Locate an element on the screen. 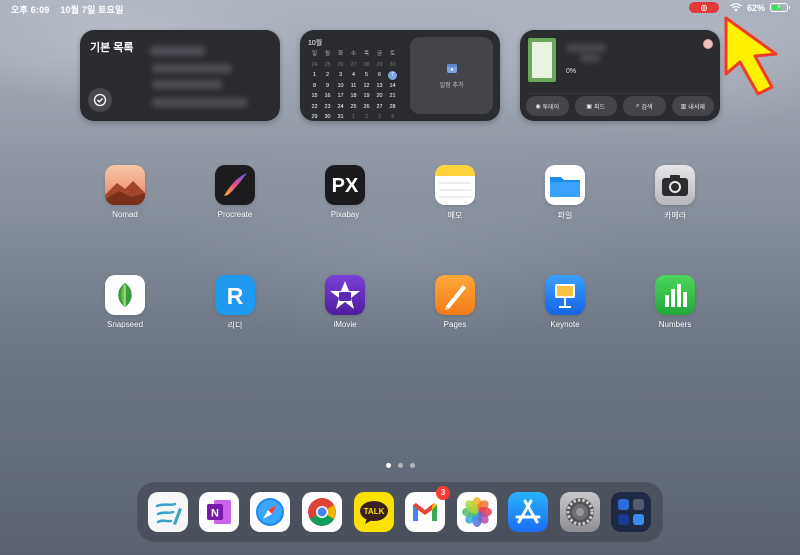 The image size is (800, 555). wifi-icon is located at coordinates (736, 7).